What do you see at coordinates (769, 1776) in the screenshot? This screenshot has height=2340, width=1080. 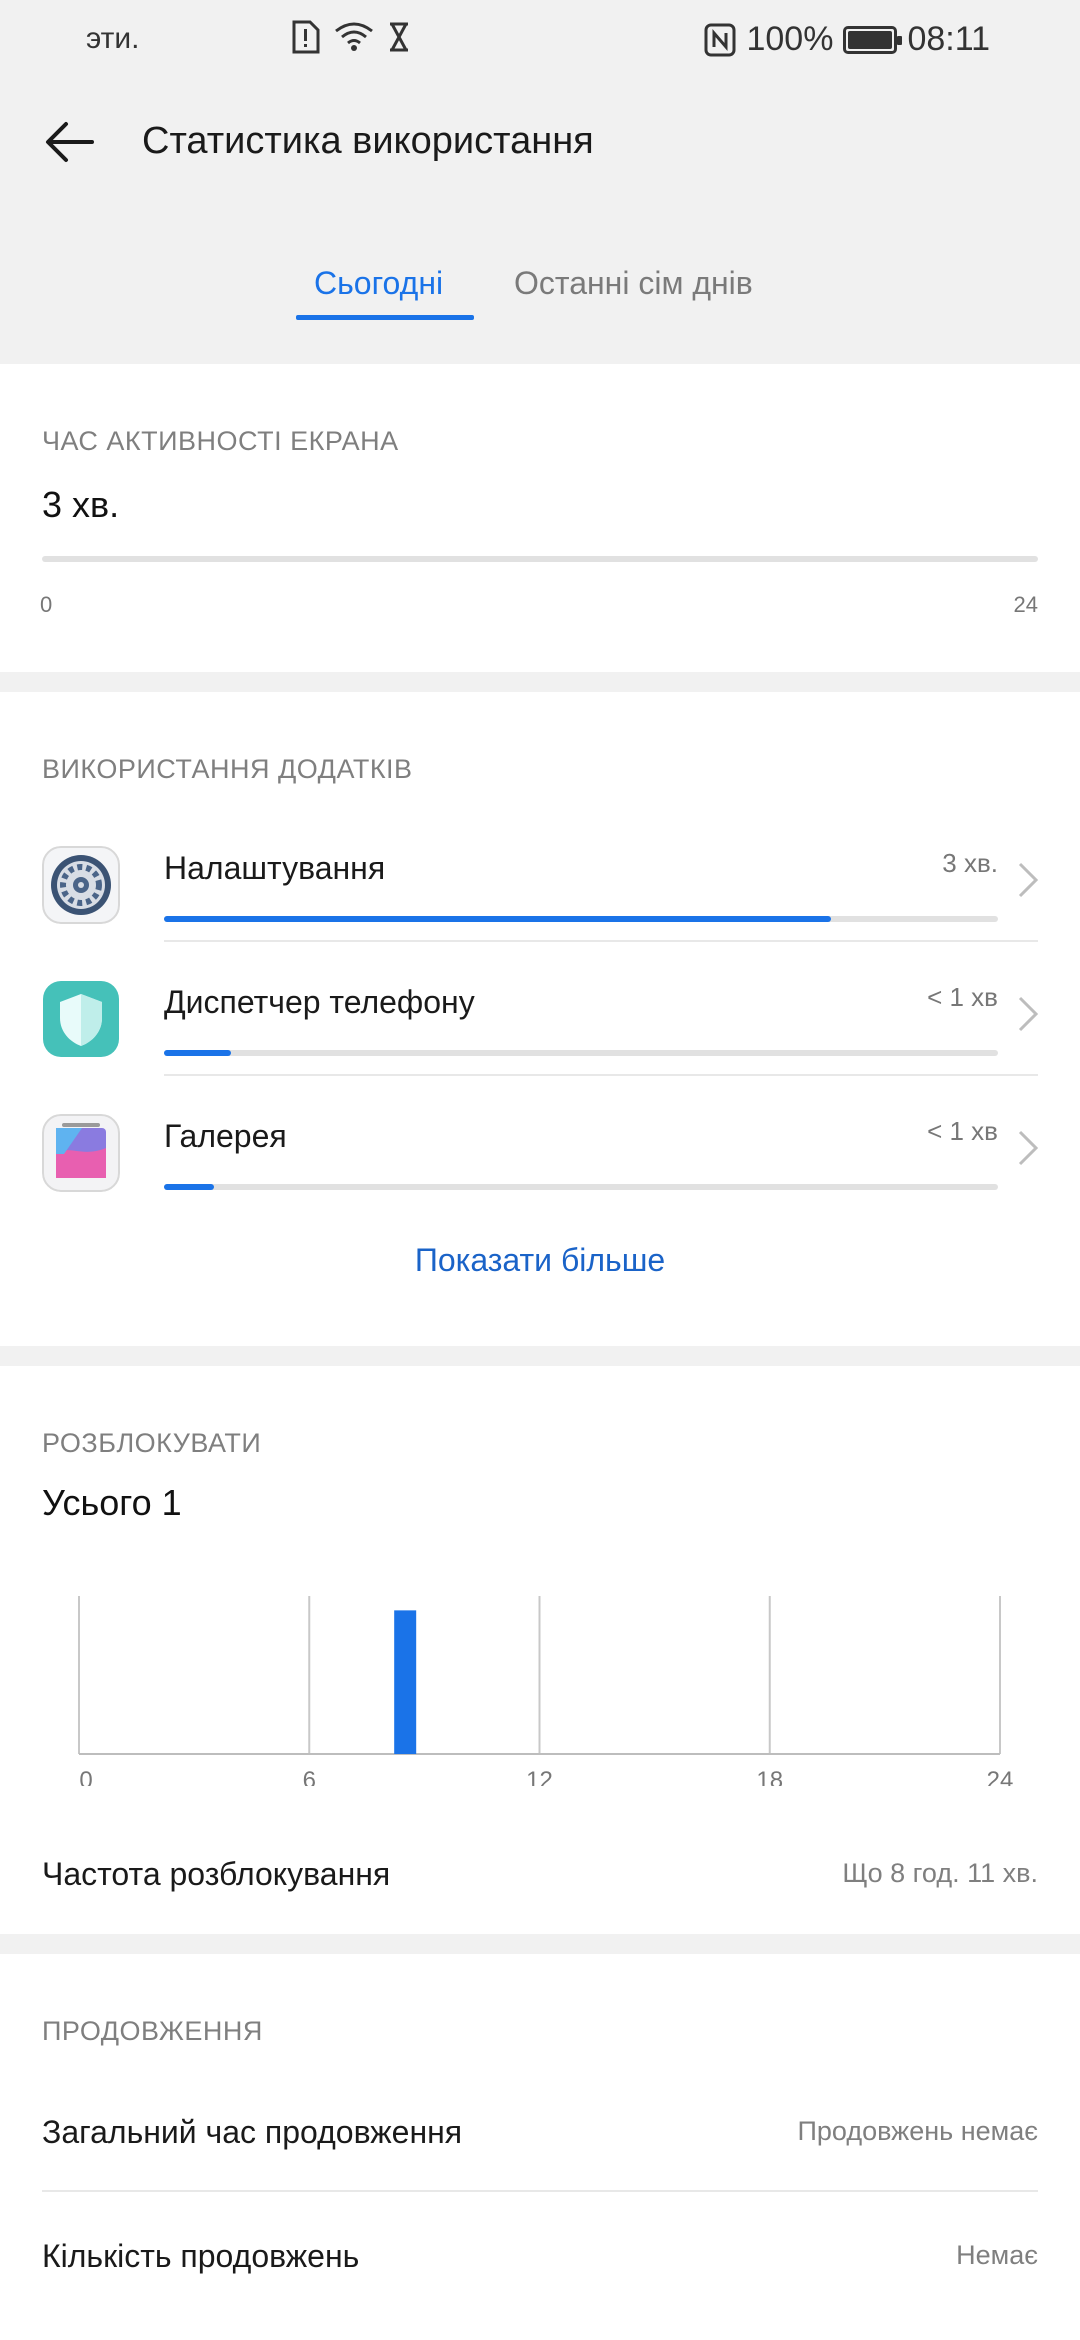 I see `chart-x-tick-label: 18` at bounding box center [769, 1776].